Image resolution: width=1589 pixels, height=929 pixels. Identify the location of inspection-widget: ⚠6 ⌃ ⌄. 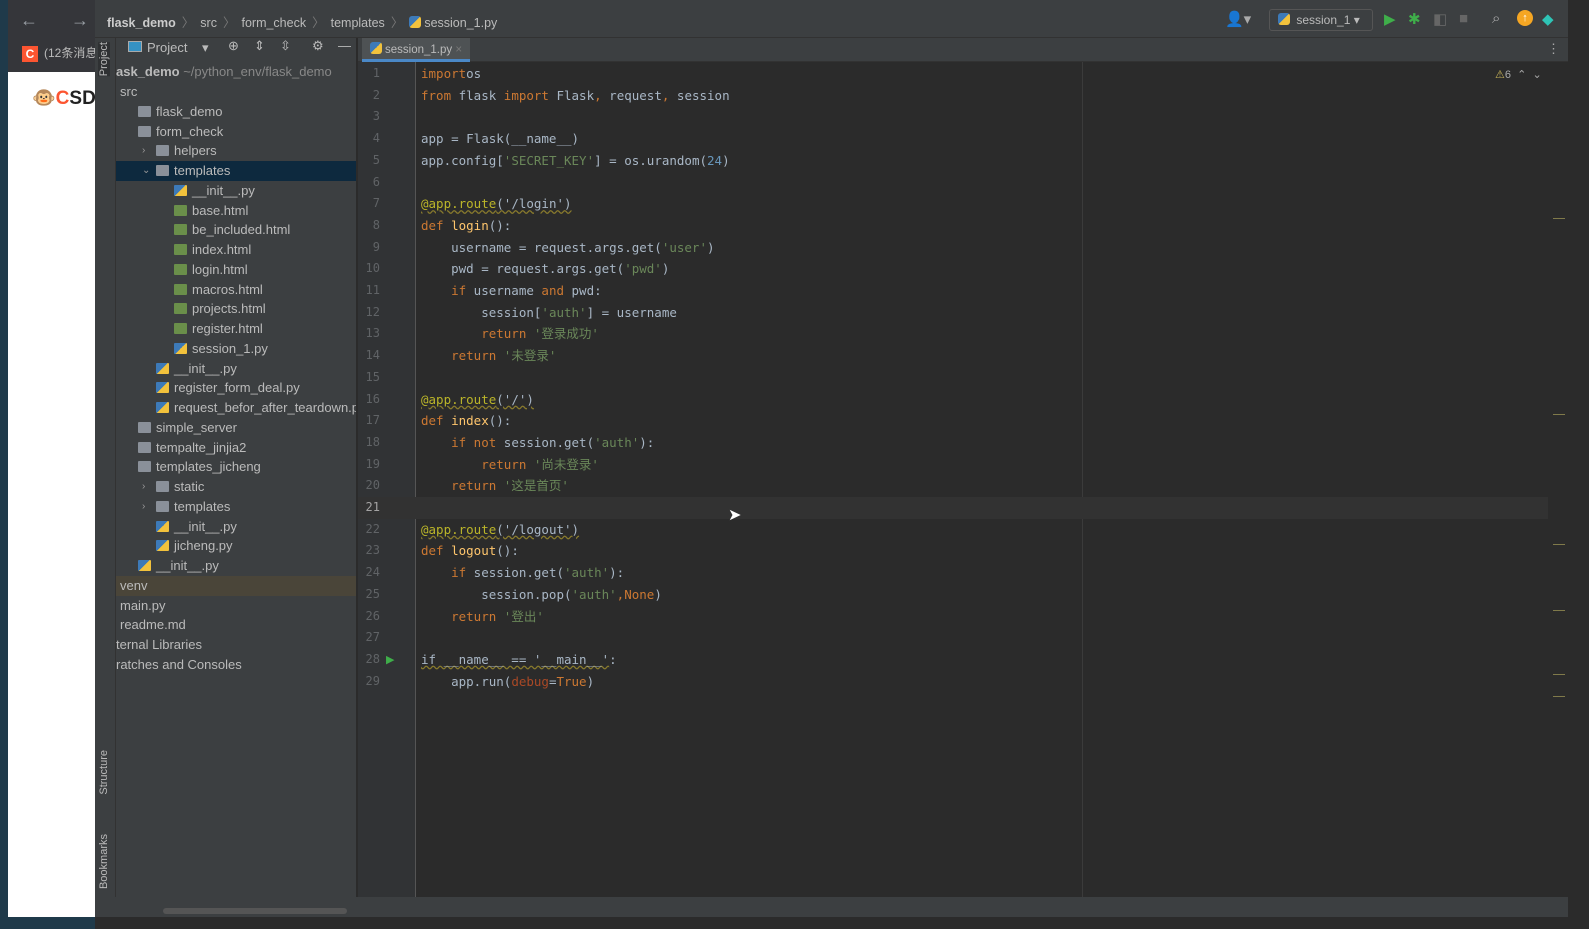
(1518, 74).